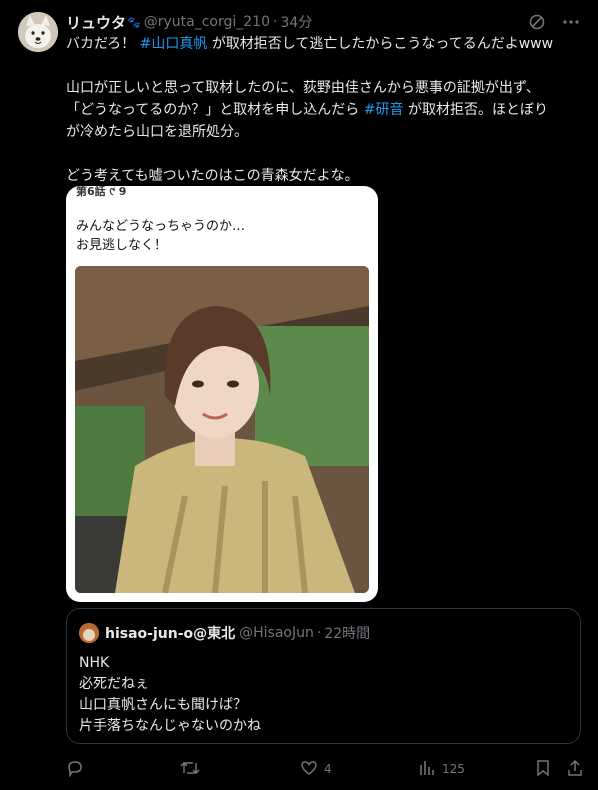  What do you see at coordinates (453, 769) in the screenshot?
I see `view-count: 125` at bounding box center [453, 769].